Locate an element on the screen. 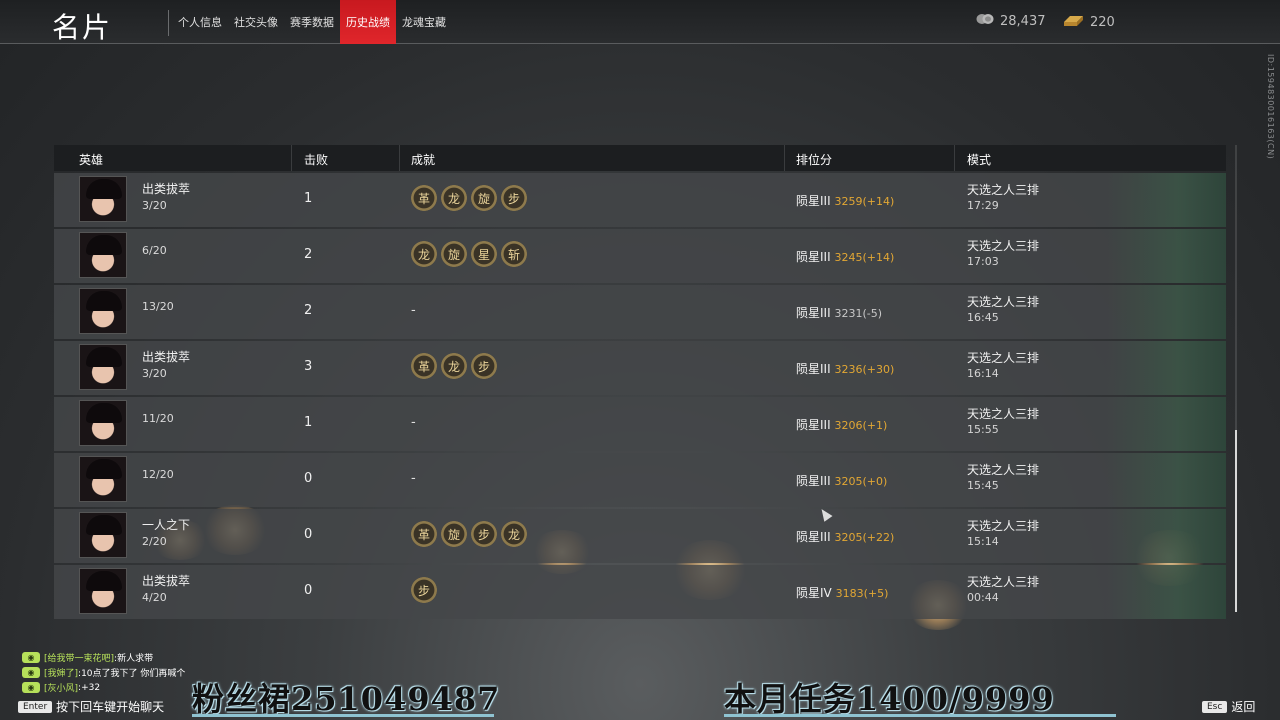 The image size is (1280, 720). gold-ingot-icon is located at coordinates (1073, 22).